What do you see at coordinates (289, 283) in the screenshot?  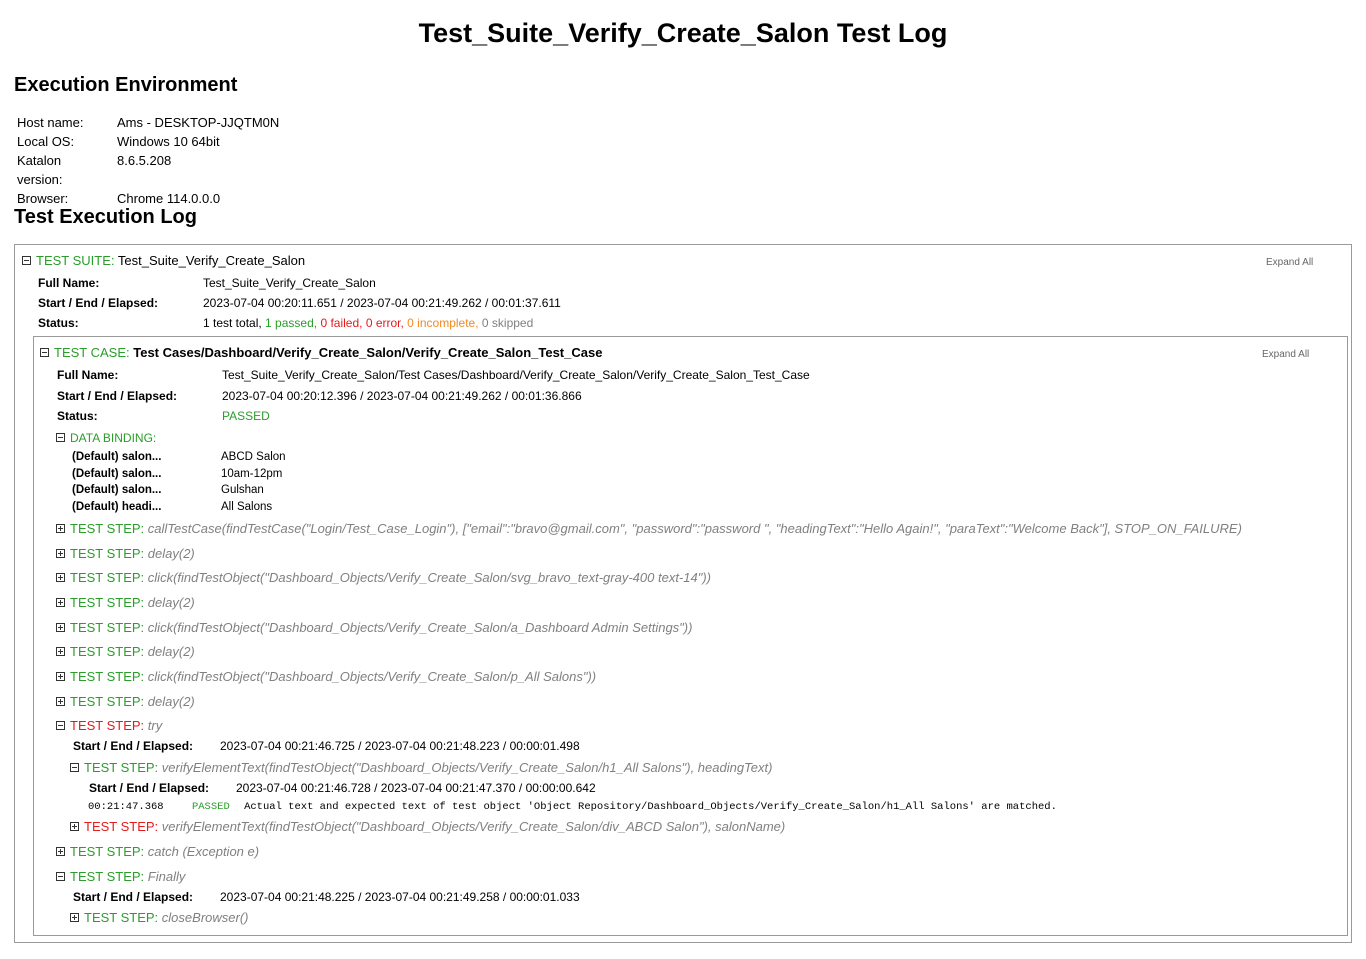 I see `suite-full-name-value: Test_Suite_Verify_Create_Salon` at bounding box center [289, 283].